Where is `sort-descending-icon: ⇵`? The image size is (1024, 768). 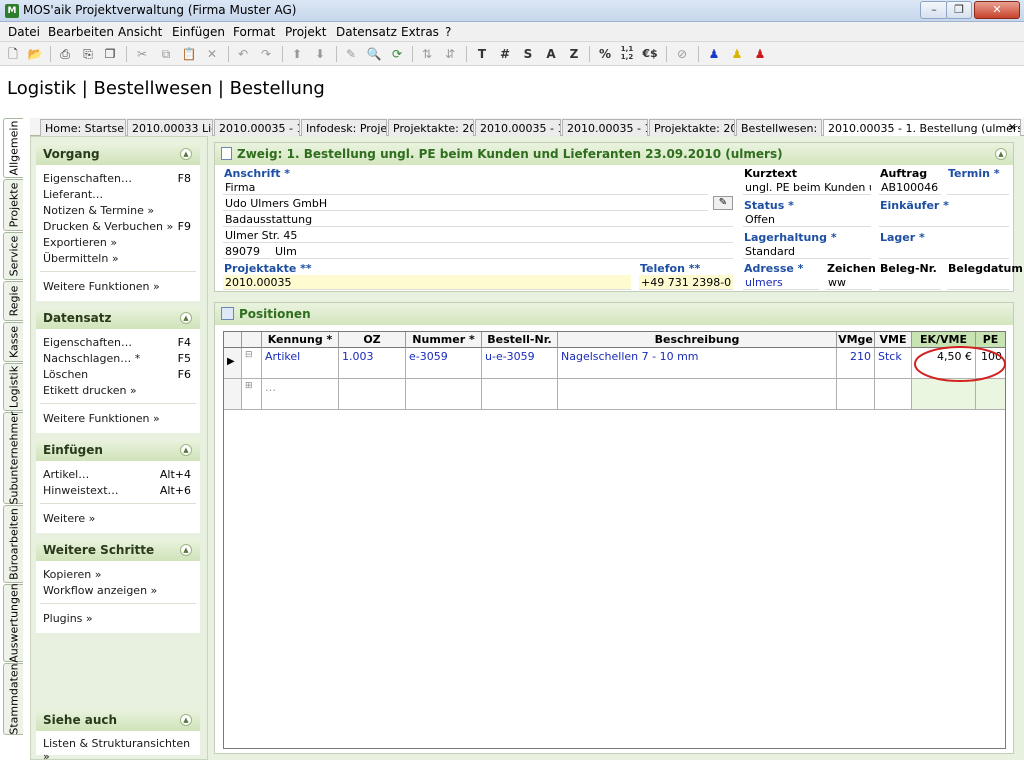
sort-descending-icon: ⇵ is located at coordinates (450, 54).